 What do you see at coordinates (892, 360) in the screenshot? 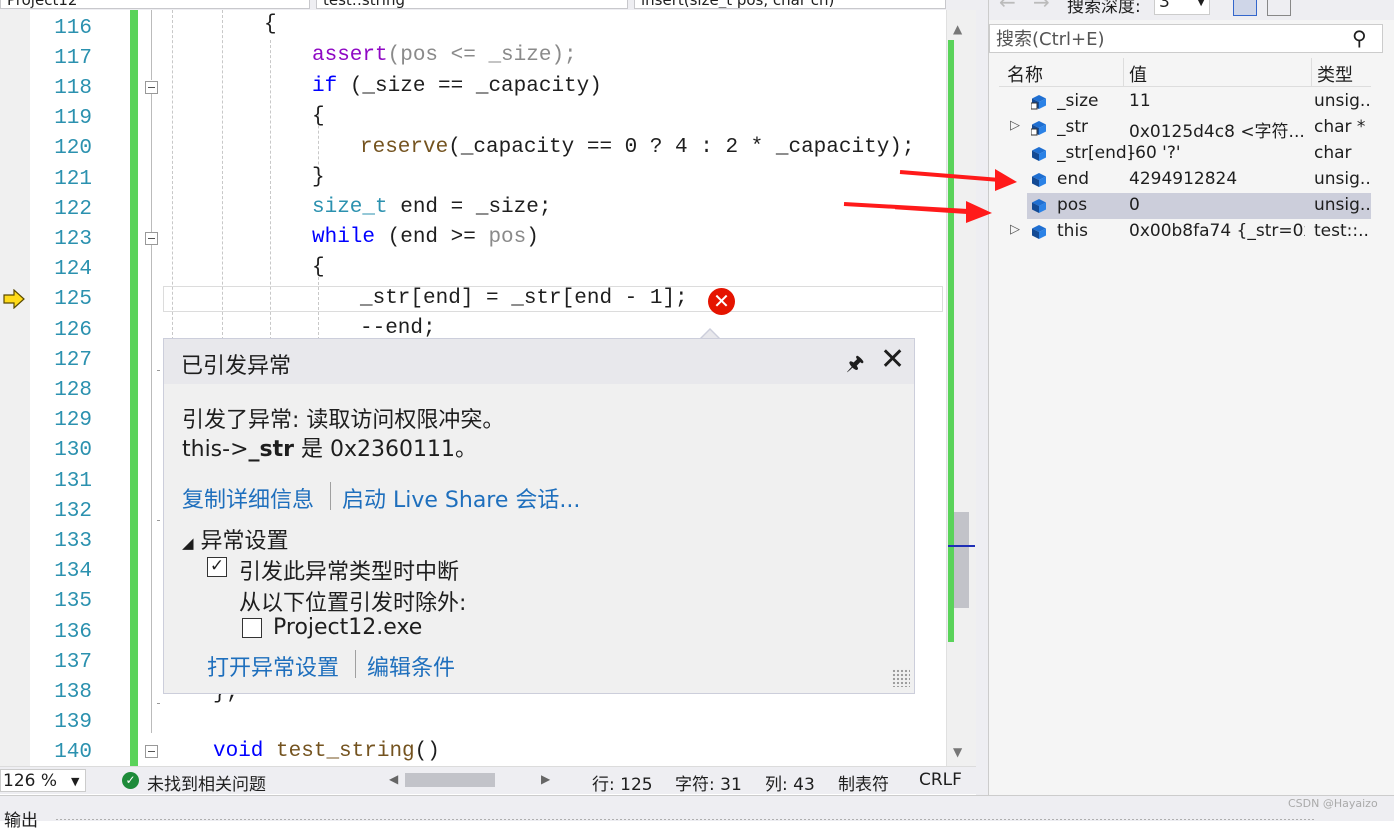
I see `close-icon: ✕` at bounding box center [892, 360].